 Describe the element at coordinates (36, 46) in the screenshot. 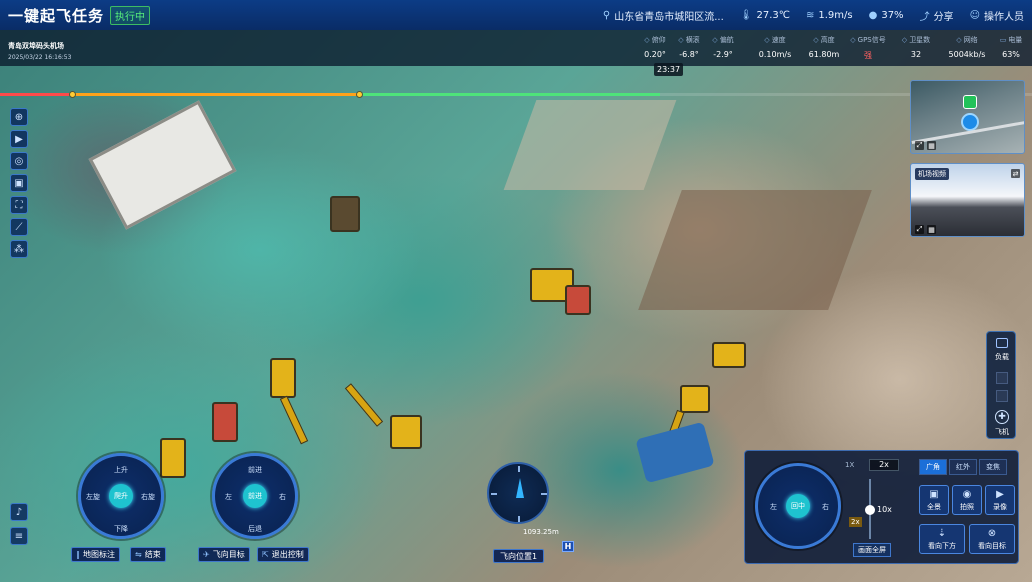

I see `site-name: 青岛双埠码头机场` at that location.